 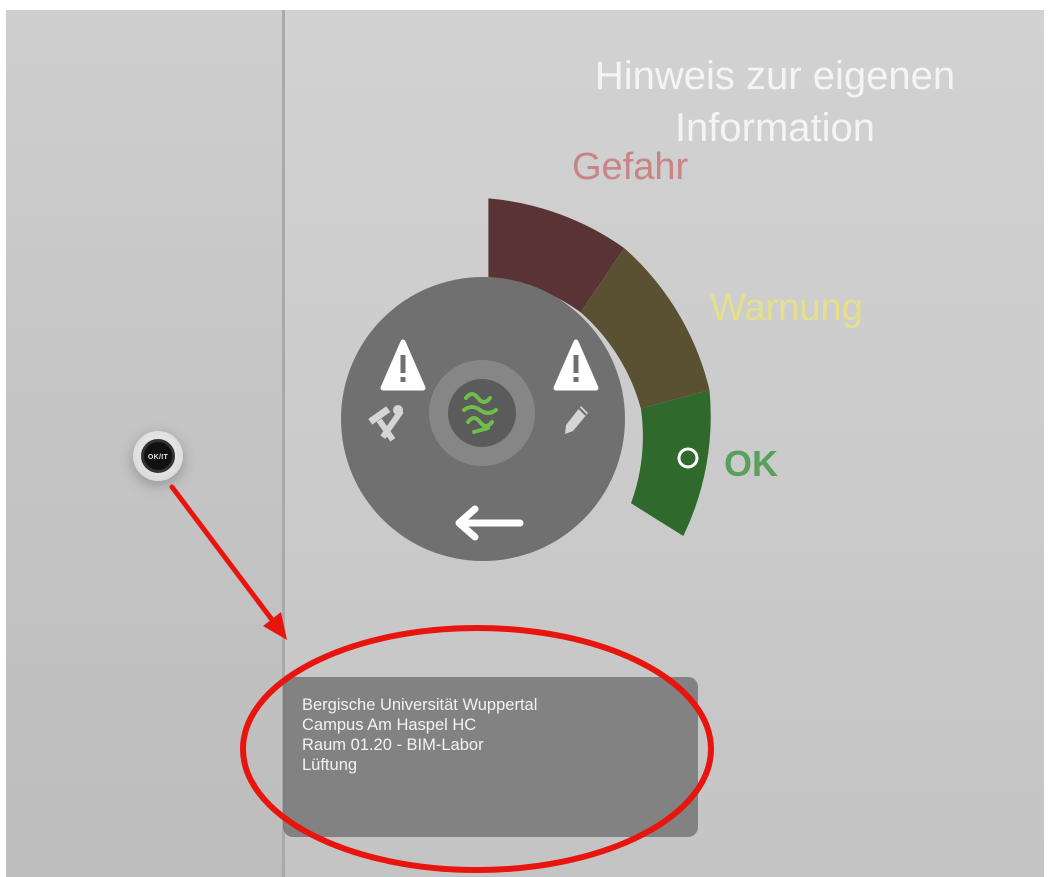 I want to click on image-border-right, so click(x=1047, y=438).